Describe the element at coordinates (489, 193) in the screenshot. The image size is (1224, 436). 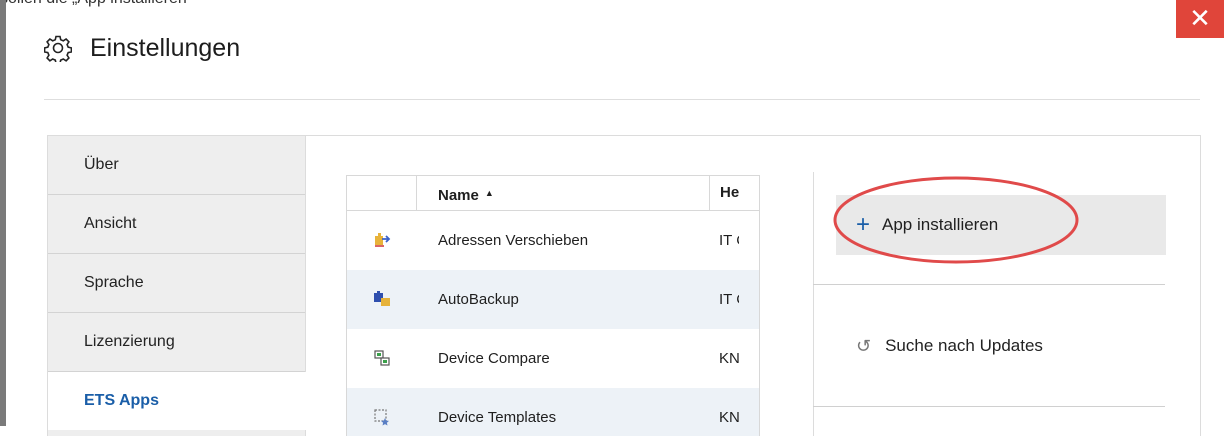
I see `sort-ascending-icon: ▲` at that location.